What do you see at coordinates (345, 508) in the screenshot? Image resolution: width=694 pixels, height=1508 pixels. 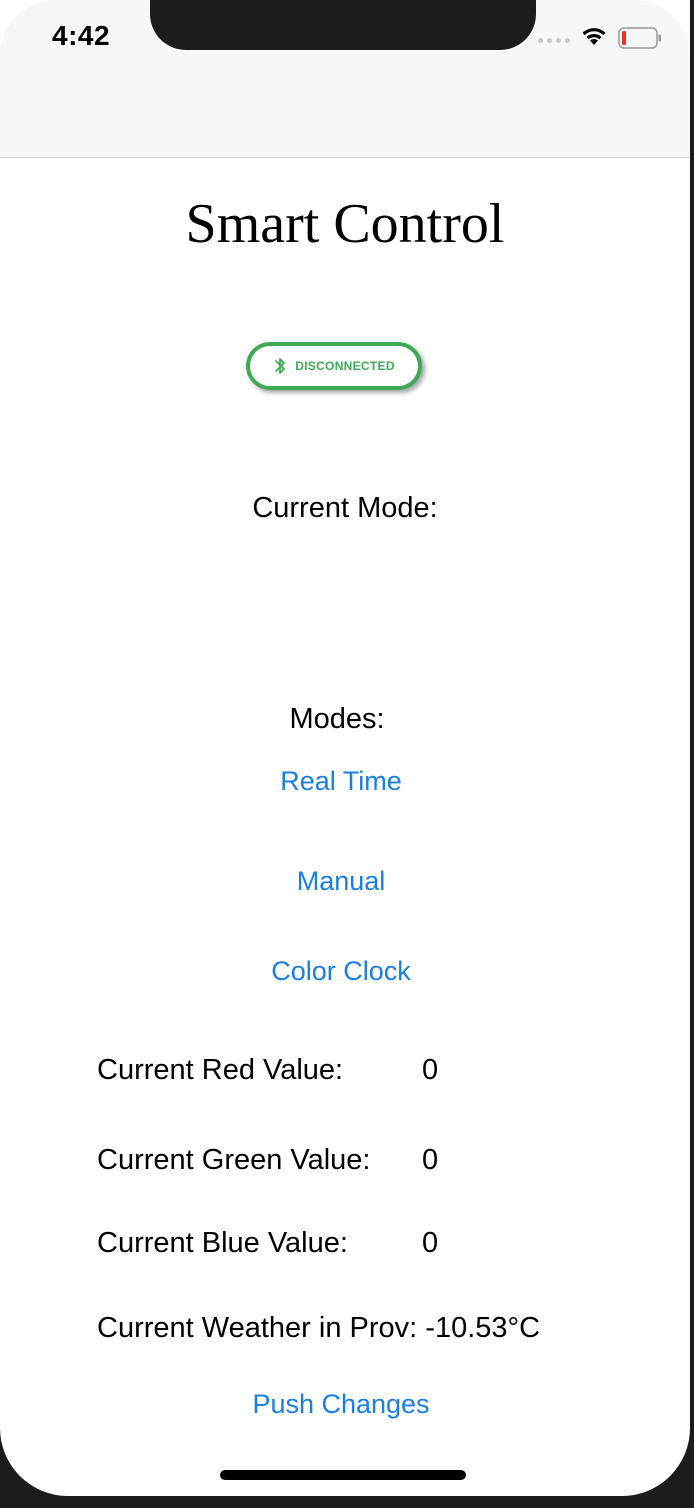 I see `current-mode-label: Current Mode:` at bounding box center [345, 508].